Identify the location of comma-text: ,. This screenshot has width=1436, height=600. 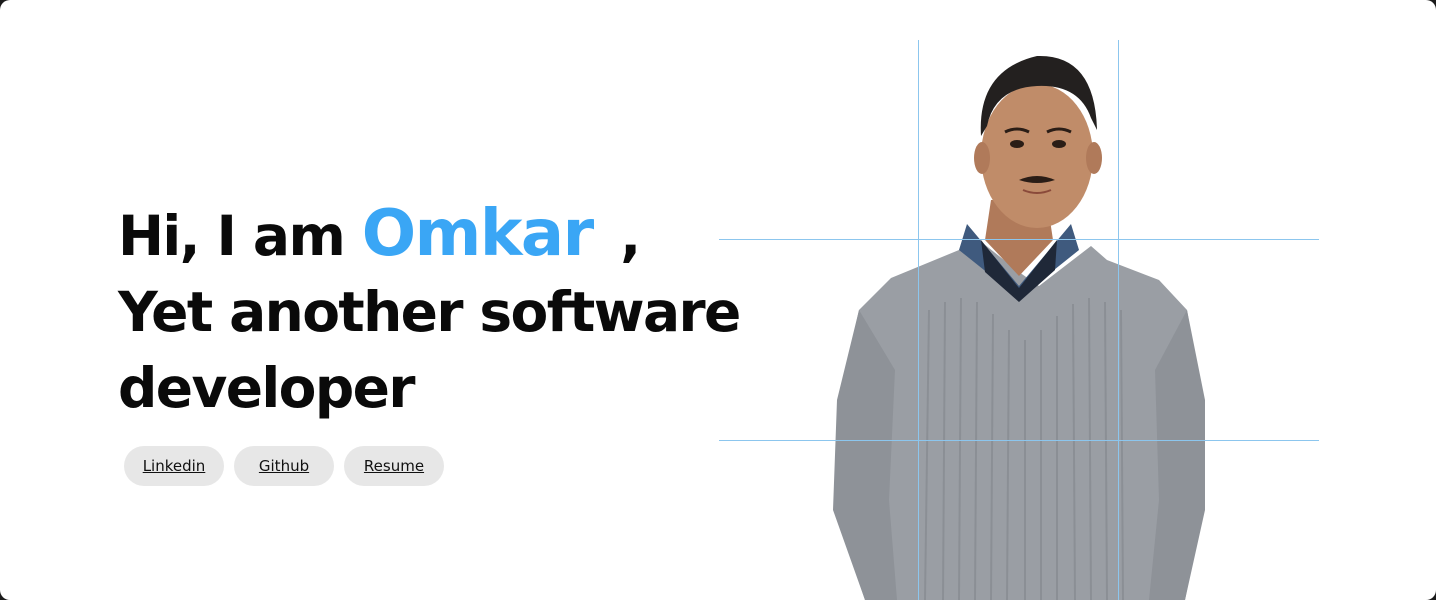
(630, 236).